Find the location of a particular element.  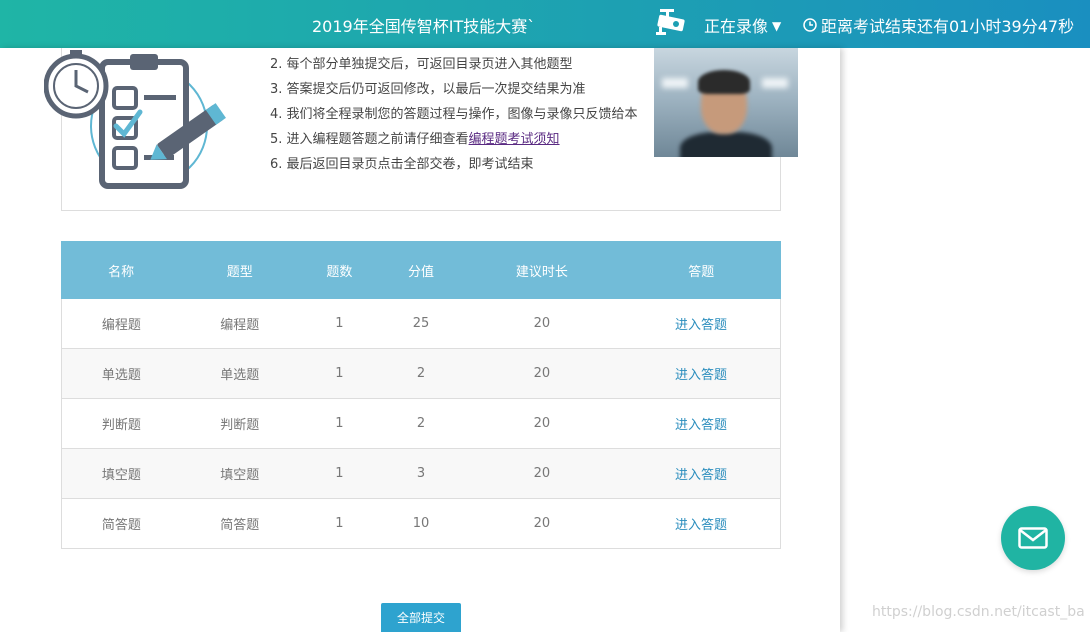

cell-name: 简答题 is located at coordinates (121, 523).